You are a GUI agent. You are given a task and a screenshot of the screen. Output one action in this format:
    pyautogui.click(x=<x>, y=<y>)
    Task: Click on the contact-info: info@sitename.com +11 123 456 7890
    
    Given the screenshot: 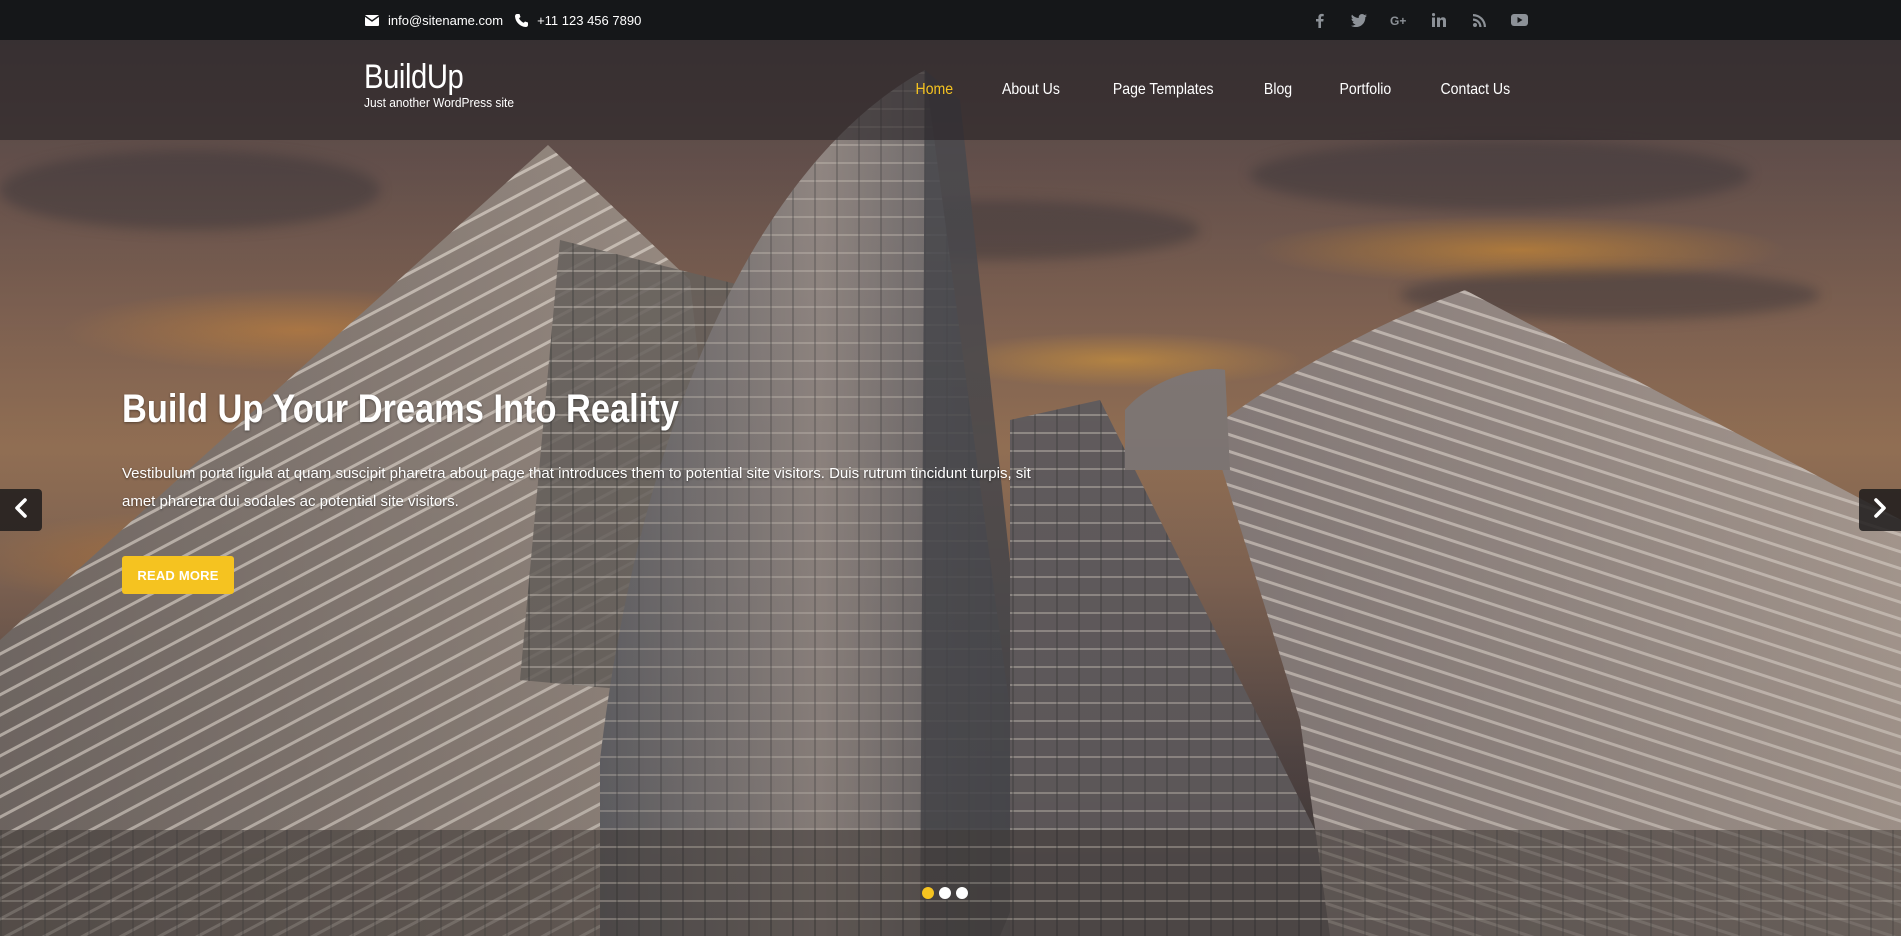 What is the action you would take?
    pyautogui.click(x=502, y=20)
    